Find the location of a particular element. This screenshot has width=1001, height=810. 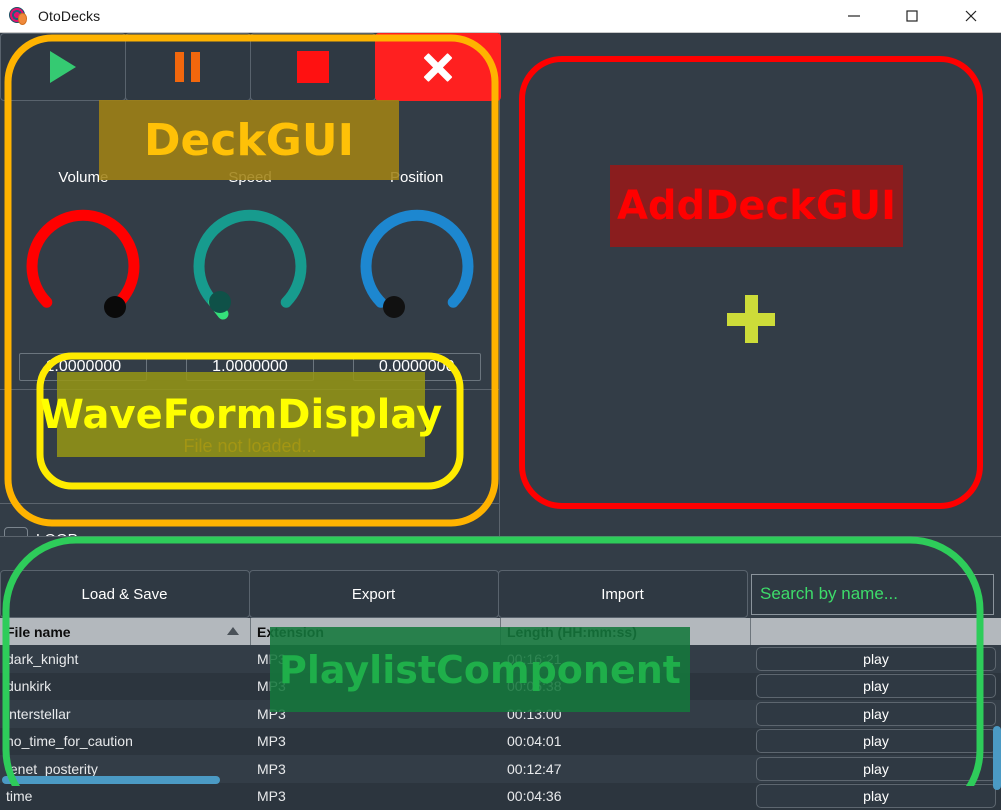

window-title: OtoDecks is located at coordinates (69, 16).